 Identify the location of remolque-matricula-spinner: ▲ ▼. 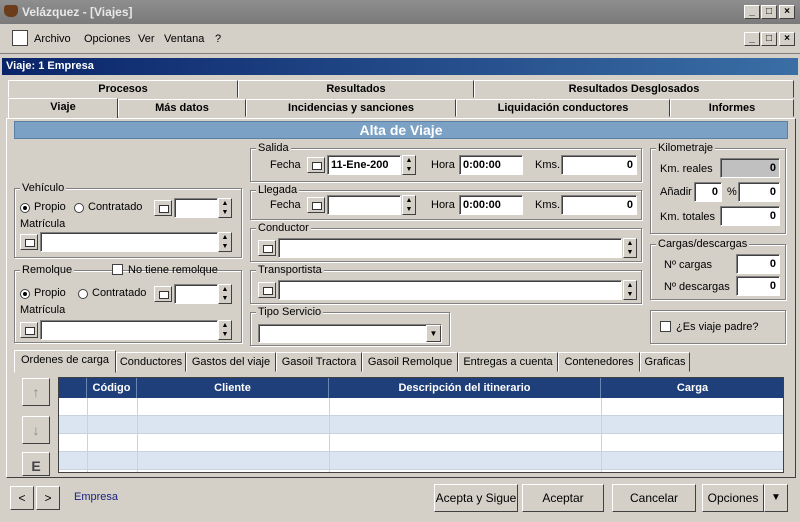
(225, 330).